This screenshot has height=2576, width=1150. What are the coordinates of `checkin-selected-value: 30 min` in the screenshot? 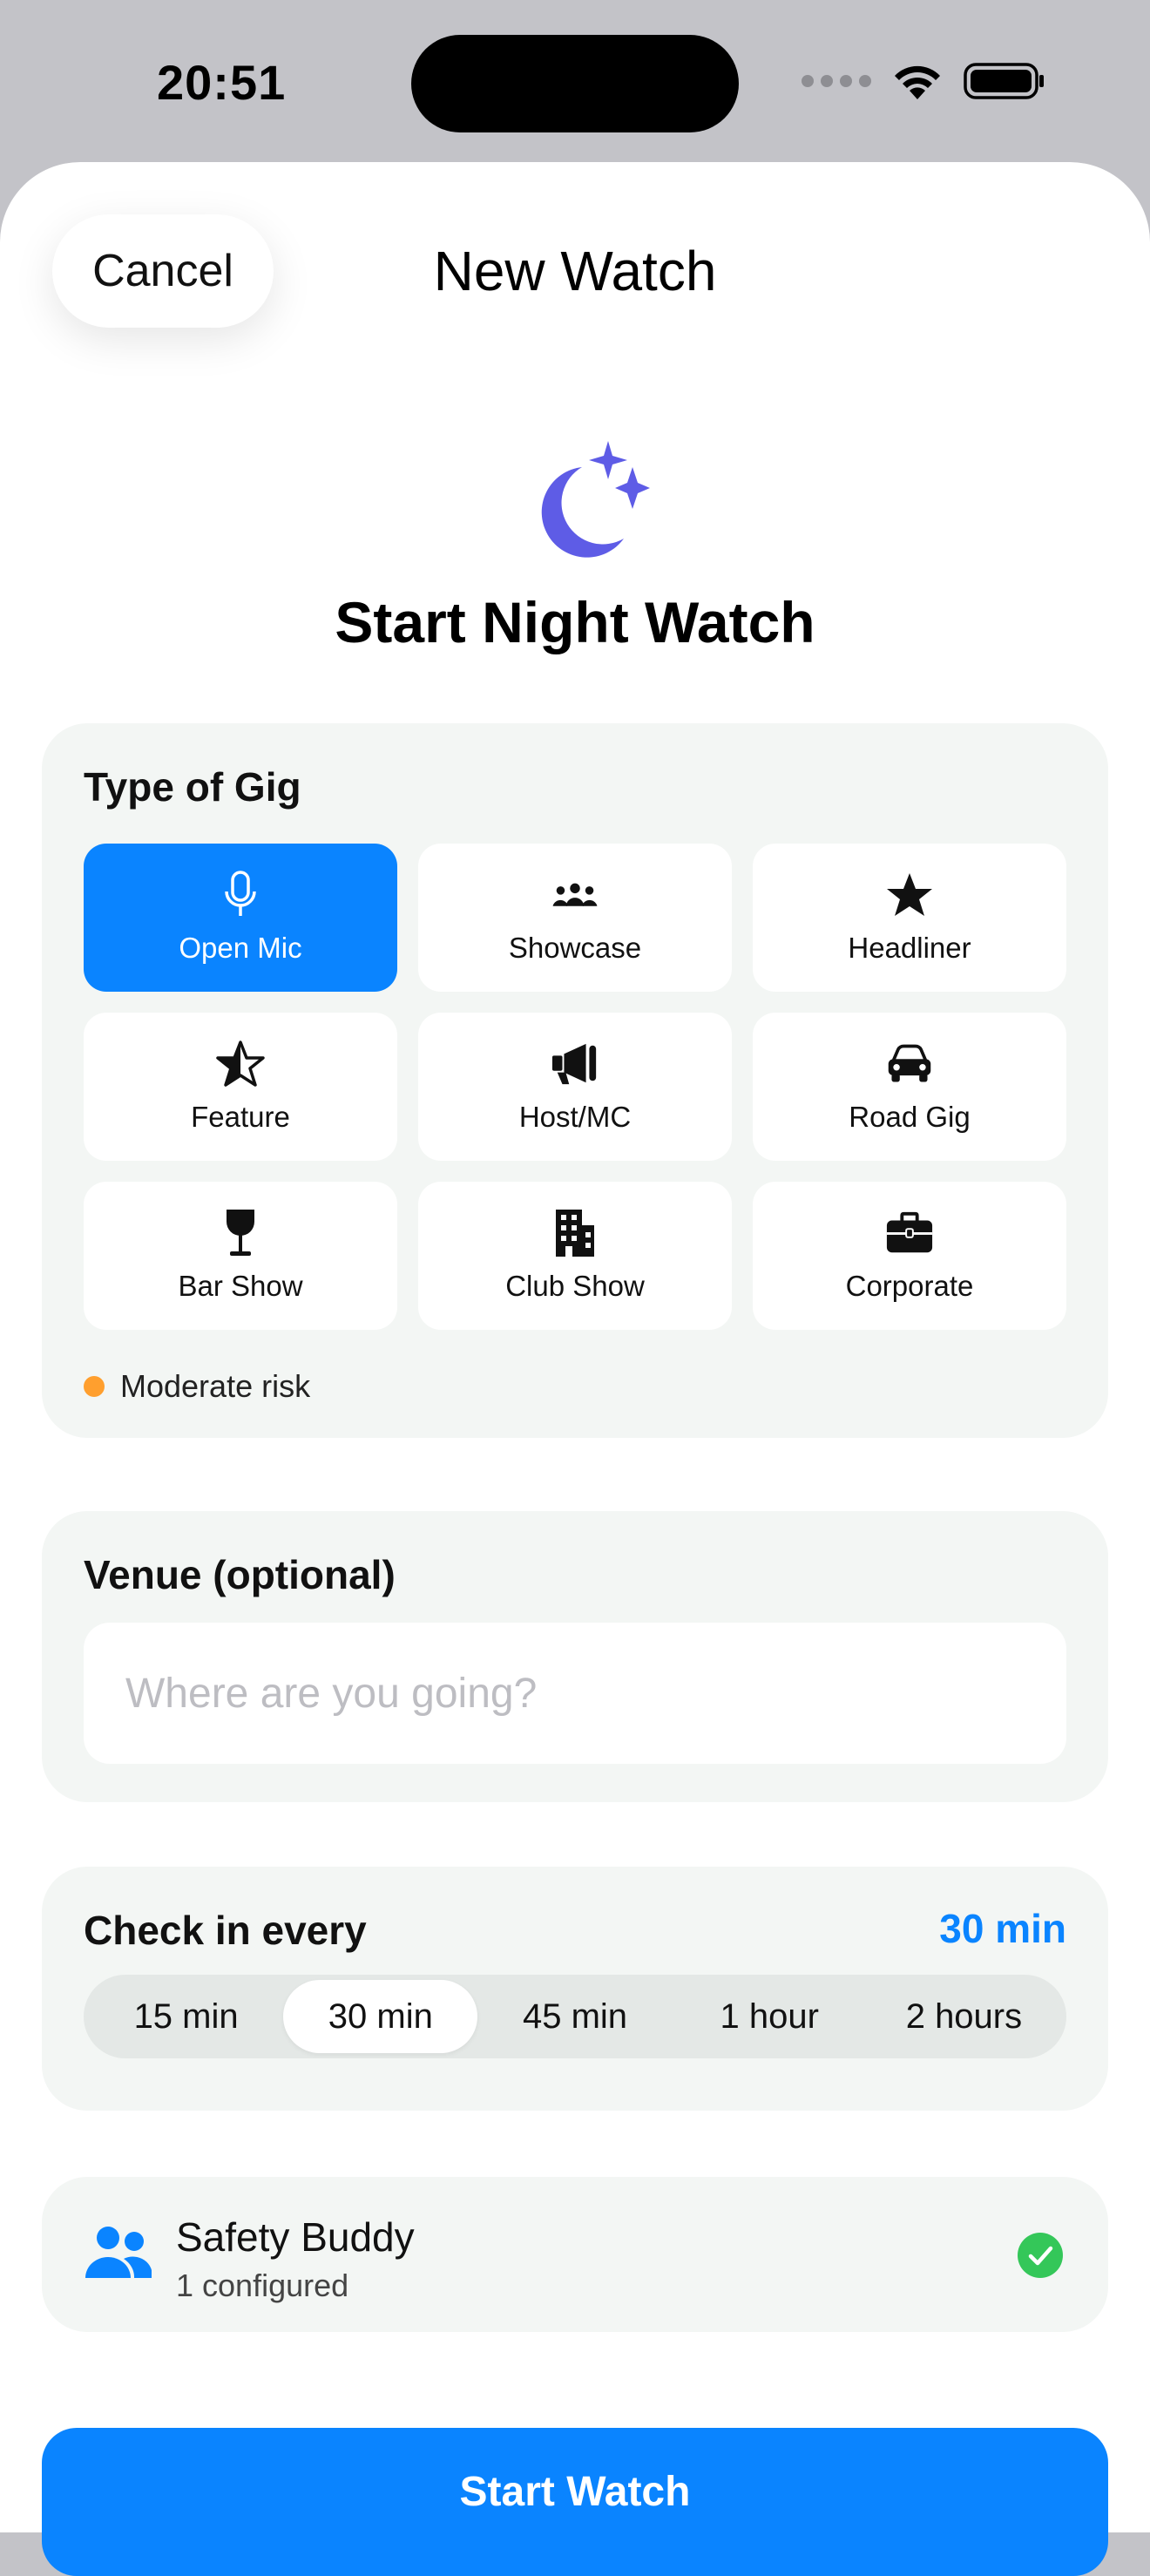 It's located at (1002, 1929).